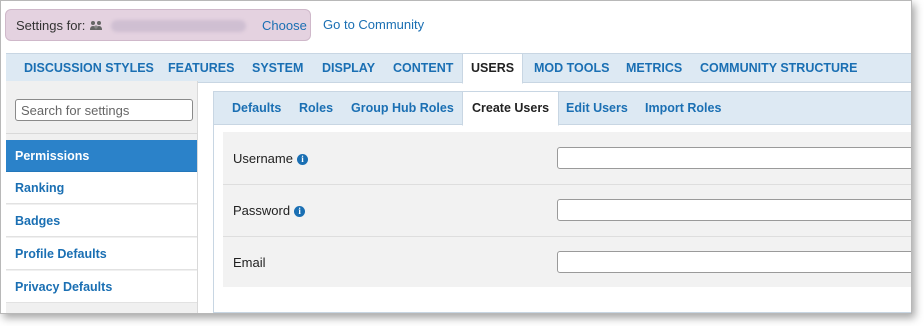 This screenshot has height=326, width=924. I want to click on subtab-roles: Roles, so click(316, 108).